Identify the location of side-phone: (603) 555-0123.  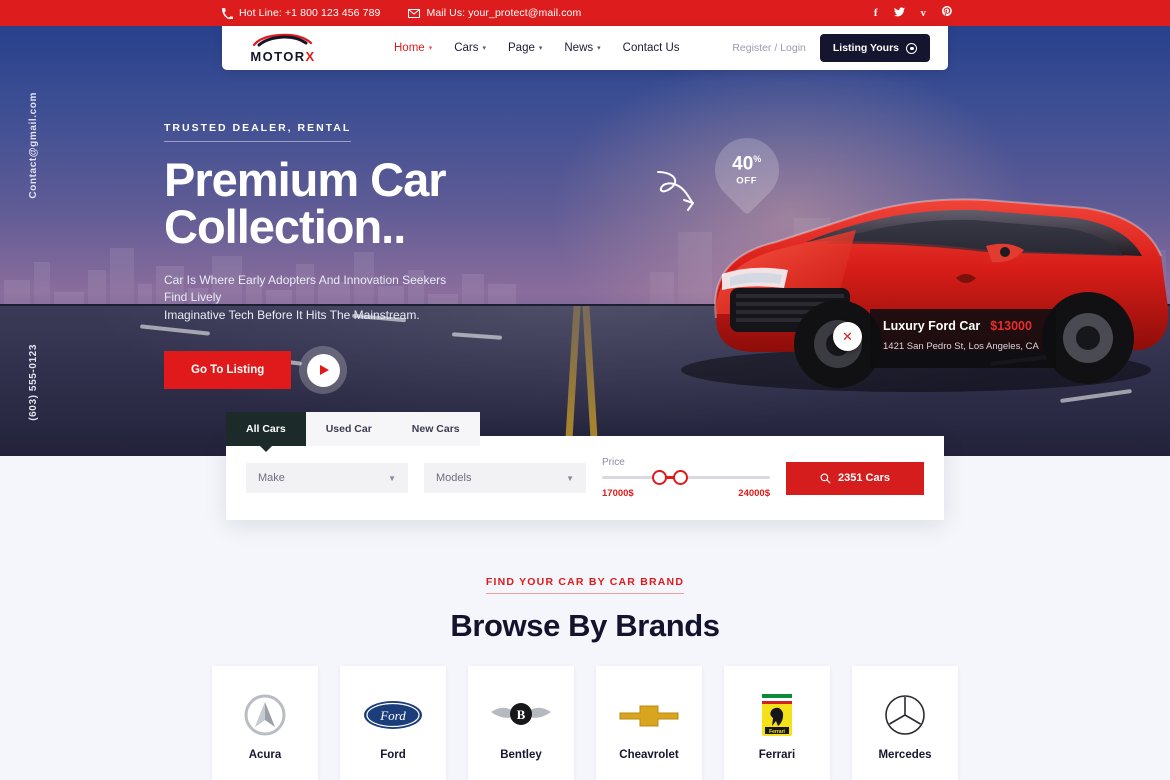
(33, 382).